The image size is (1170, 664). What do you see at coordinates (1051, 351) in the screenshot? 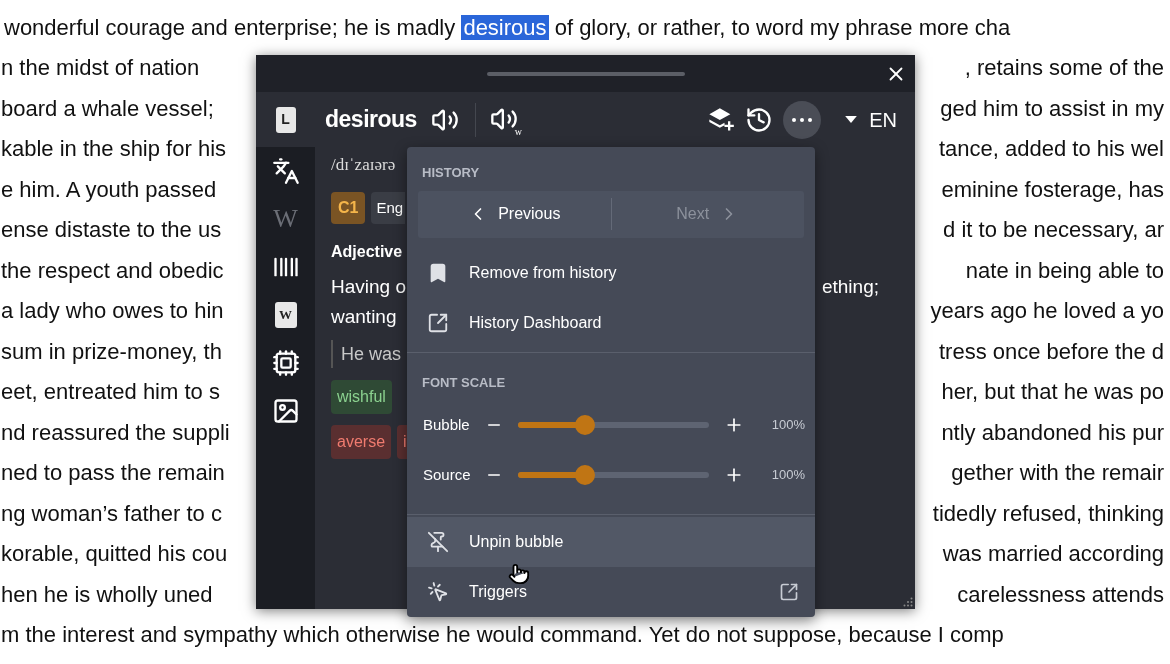
I see `paragraph-line: tress once before the d` at bounding box center [1051, 351].